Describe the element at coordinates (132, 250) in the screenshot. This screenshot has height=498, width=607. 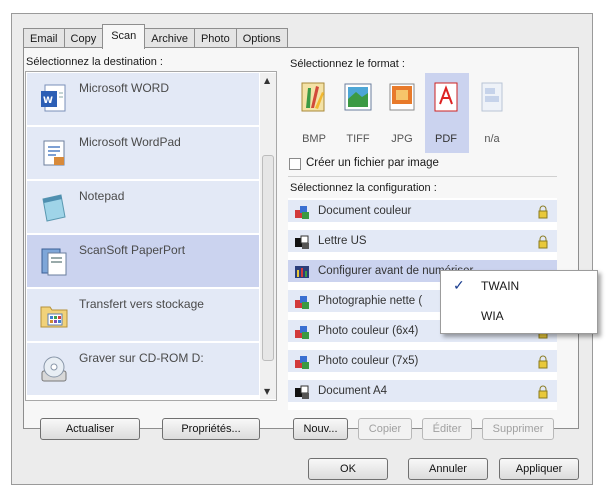
I see `destination-item-label: ScanSoft PaperPort` at that location.